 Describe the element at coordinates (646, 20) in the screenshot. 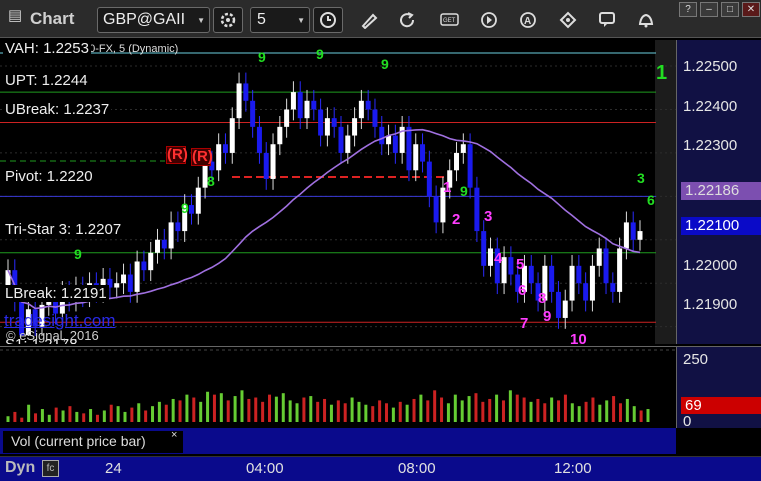

I see `bell-icon` at that location.